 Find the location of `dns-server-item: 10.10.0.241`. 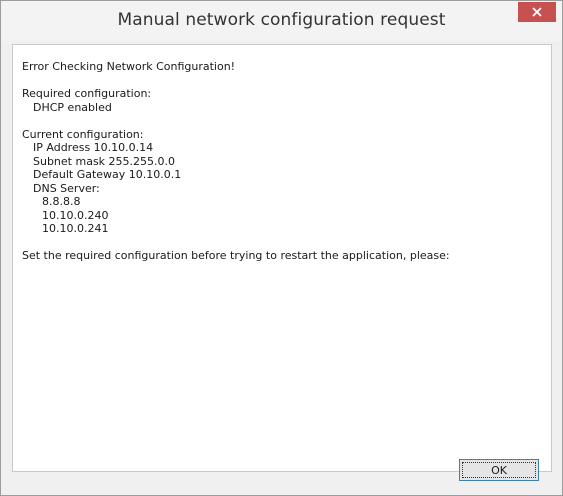

dns-server-item: 10.10.0.241 is located at coordinates (75, 228).